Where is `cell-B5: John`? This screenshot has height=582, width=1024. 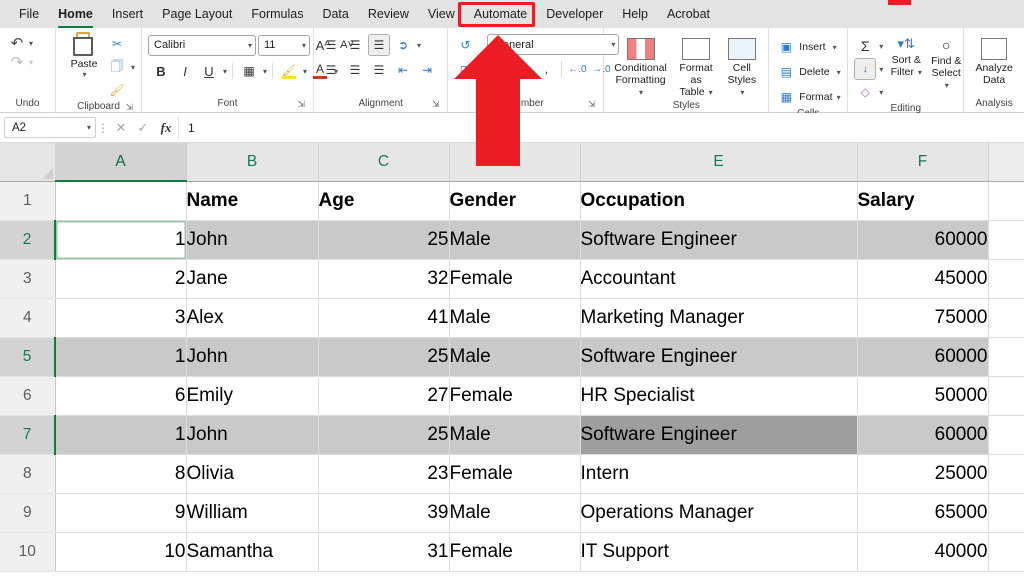
cell-B5: John is located at coordinates (252, 357).